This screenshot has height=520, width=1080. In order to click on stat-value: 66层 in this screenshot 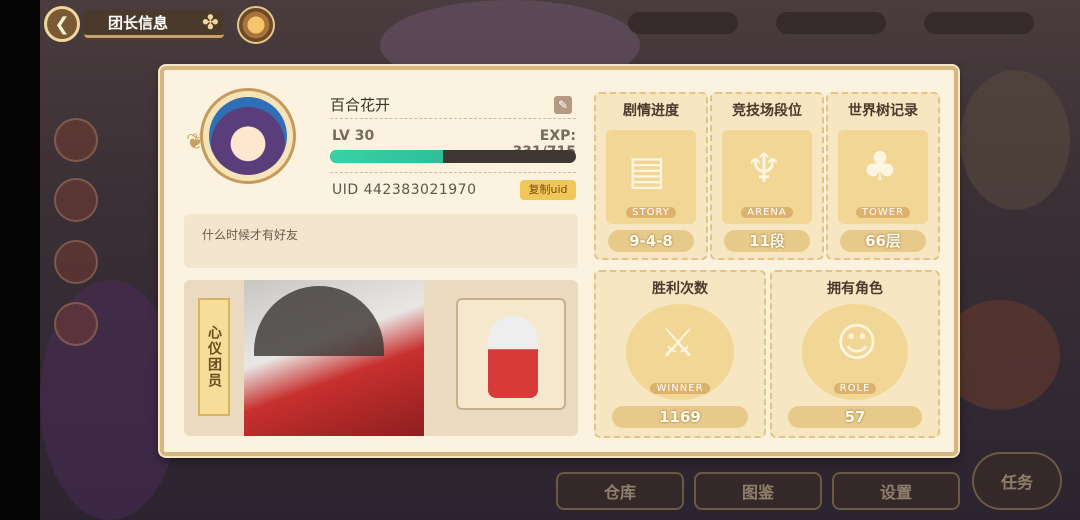, I will do `click(883, 241)`.